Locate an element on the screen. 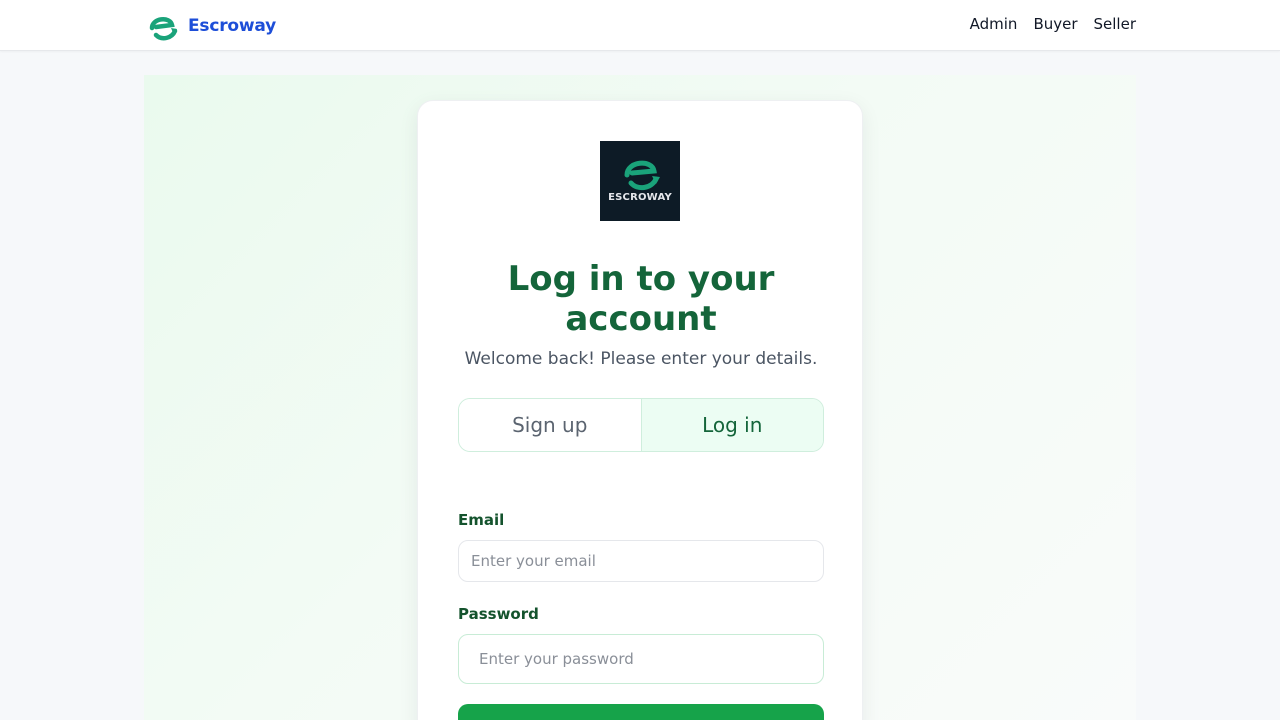  login-submit-button is located at coordinates (641, 712).